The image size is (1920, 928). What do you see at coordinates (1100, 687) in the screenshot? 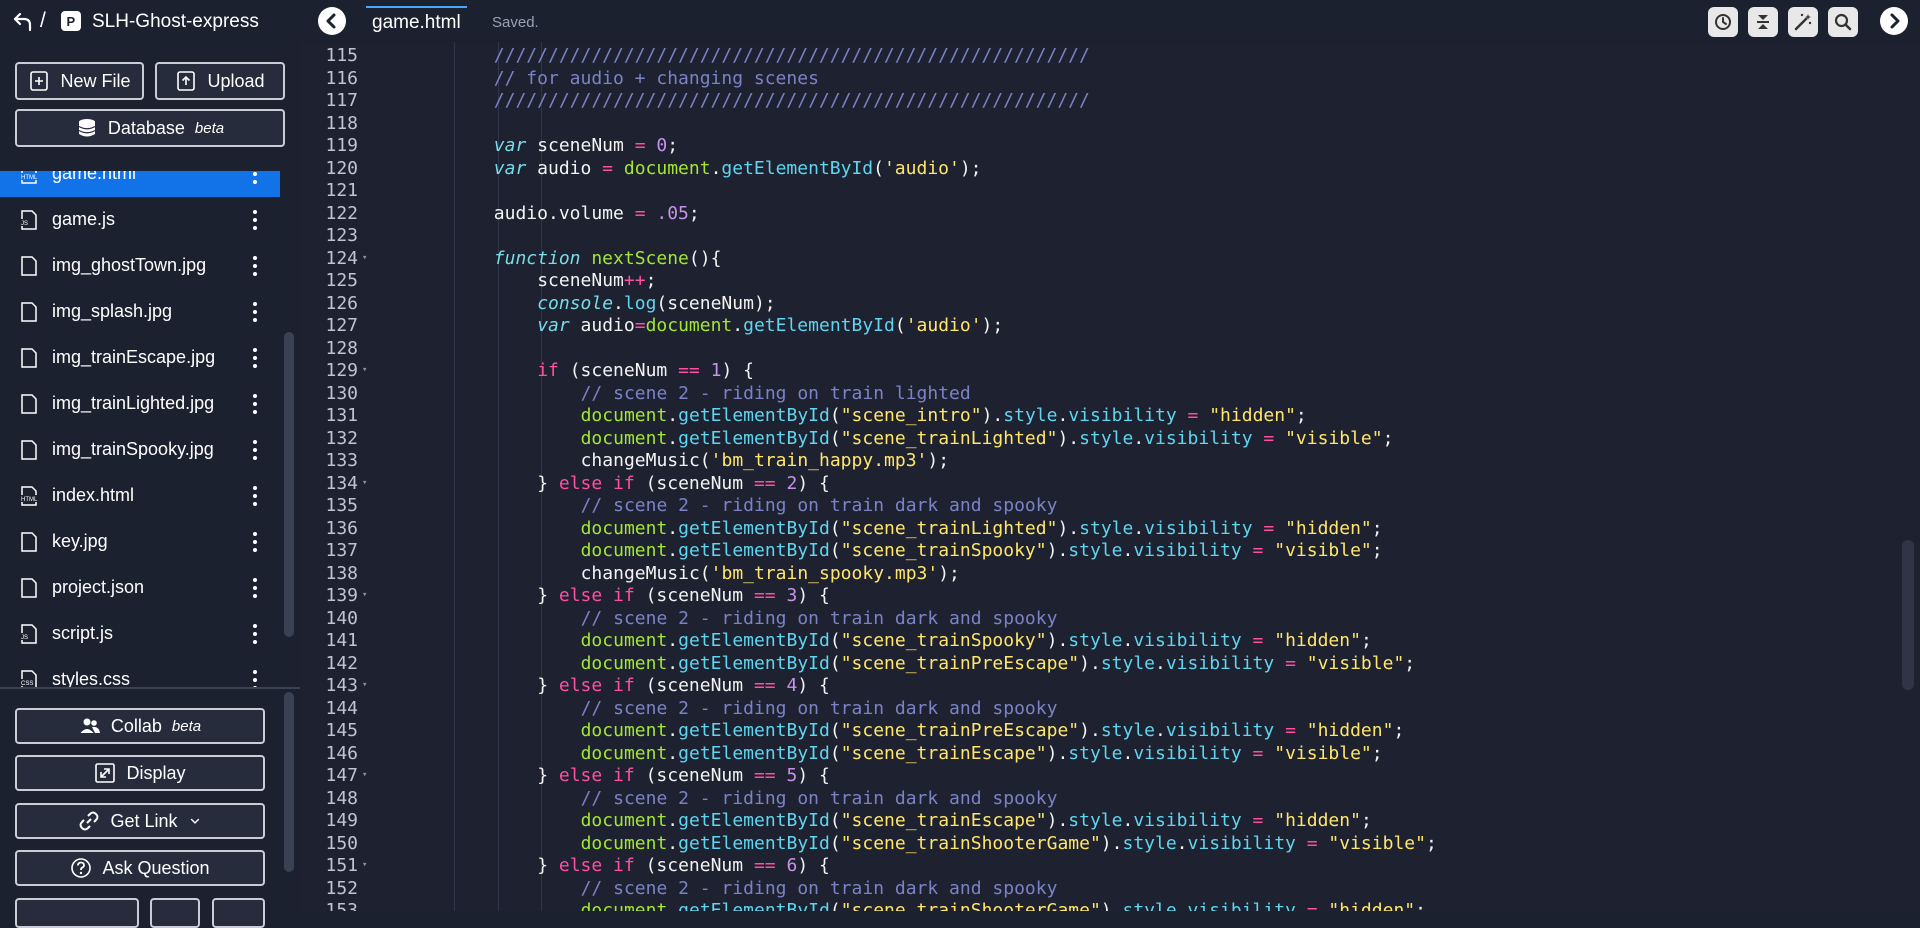
I see `code-line: 143 ▾} else if (sceneNum == 4) {` at bounding box center [1100, 687].